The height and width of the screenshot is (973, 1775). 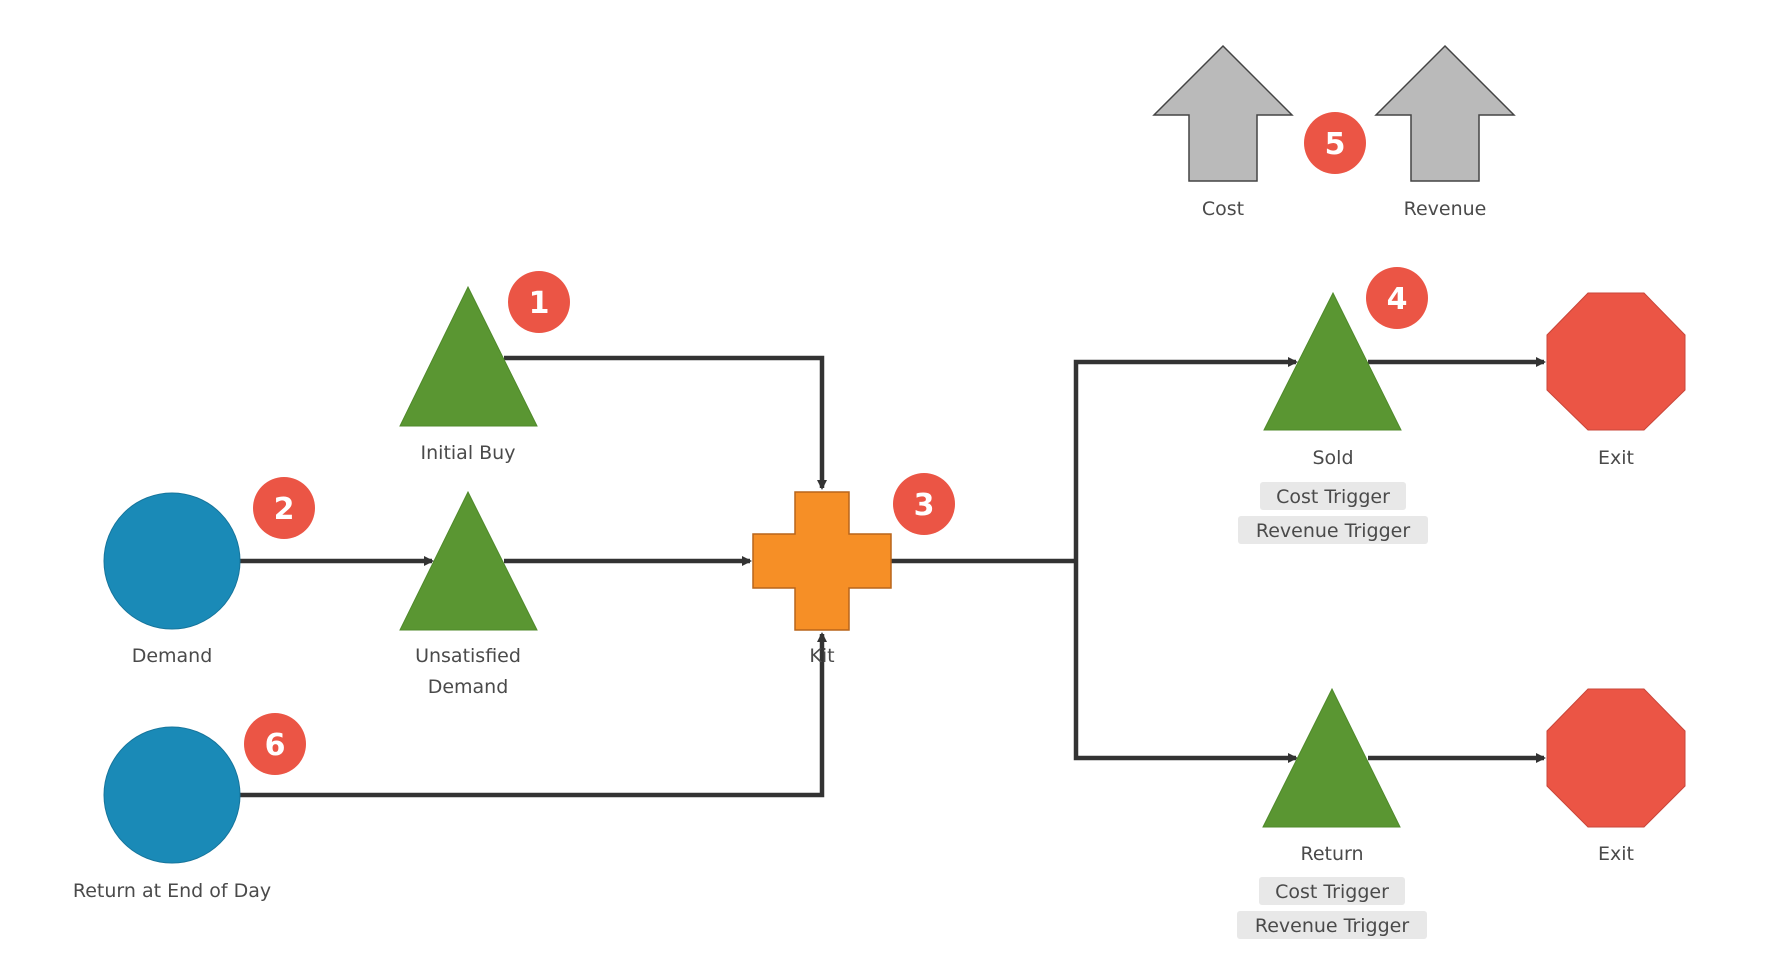 What do you see at coordinates (172, 891) in the screenshot?
I see `return-eod-label: Return at End of Day` at bounding box center [172, 891].